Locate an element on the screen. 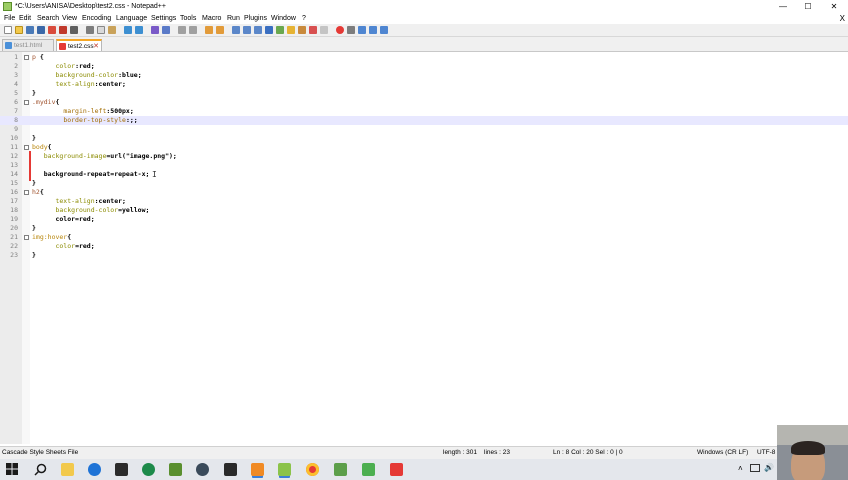 The height and width of the screenshot is (480, 848). code-line: 8 border-top-style:;; is located at coordinates (424, 120).